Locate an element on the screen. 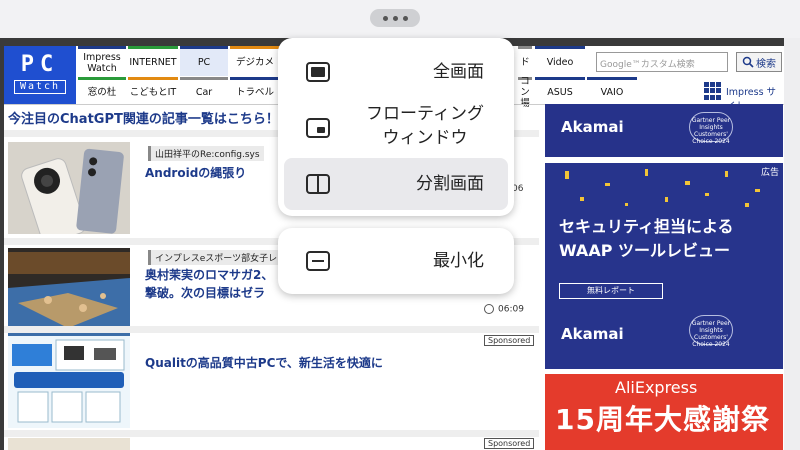  window-side-edge is located at coordinates (792, 244).